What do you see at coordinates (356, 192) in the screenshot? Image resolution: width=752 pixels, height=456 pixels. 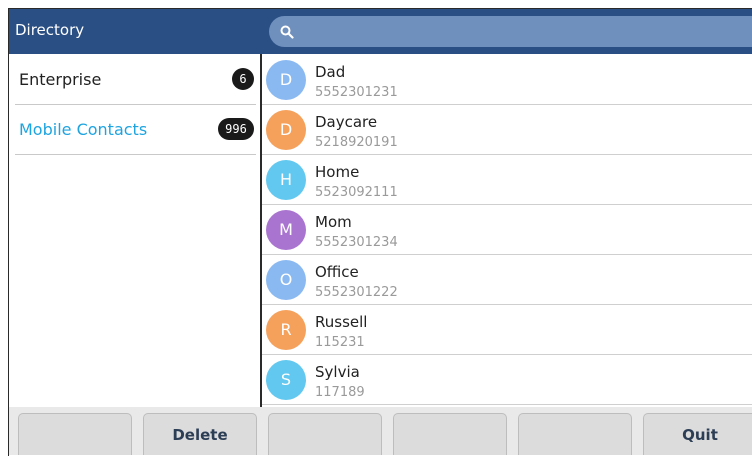 I see `contact-number: 5523092111` at bounding box center [356, 192].